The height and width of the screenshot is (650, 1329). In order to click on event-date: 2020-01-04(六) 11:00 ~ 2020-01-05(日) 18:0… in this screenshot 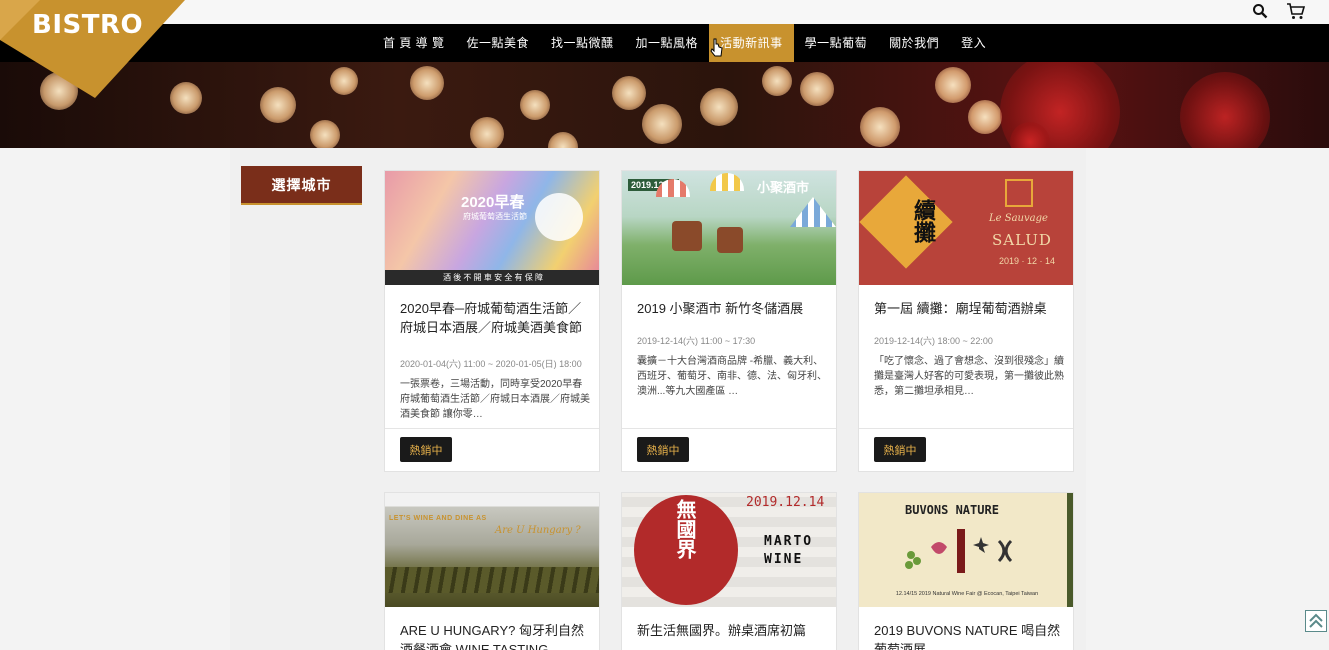, I will do `click(491, 364)`.